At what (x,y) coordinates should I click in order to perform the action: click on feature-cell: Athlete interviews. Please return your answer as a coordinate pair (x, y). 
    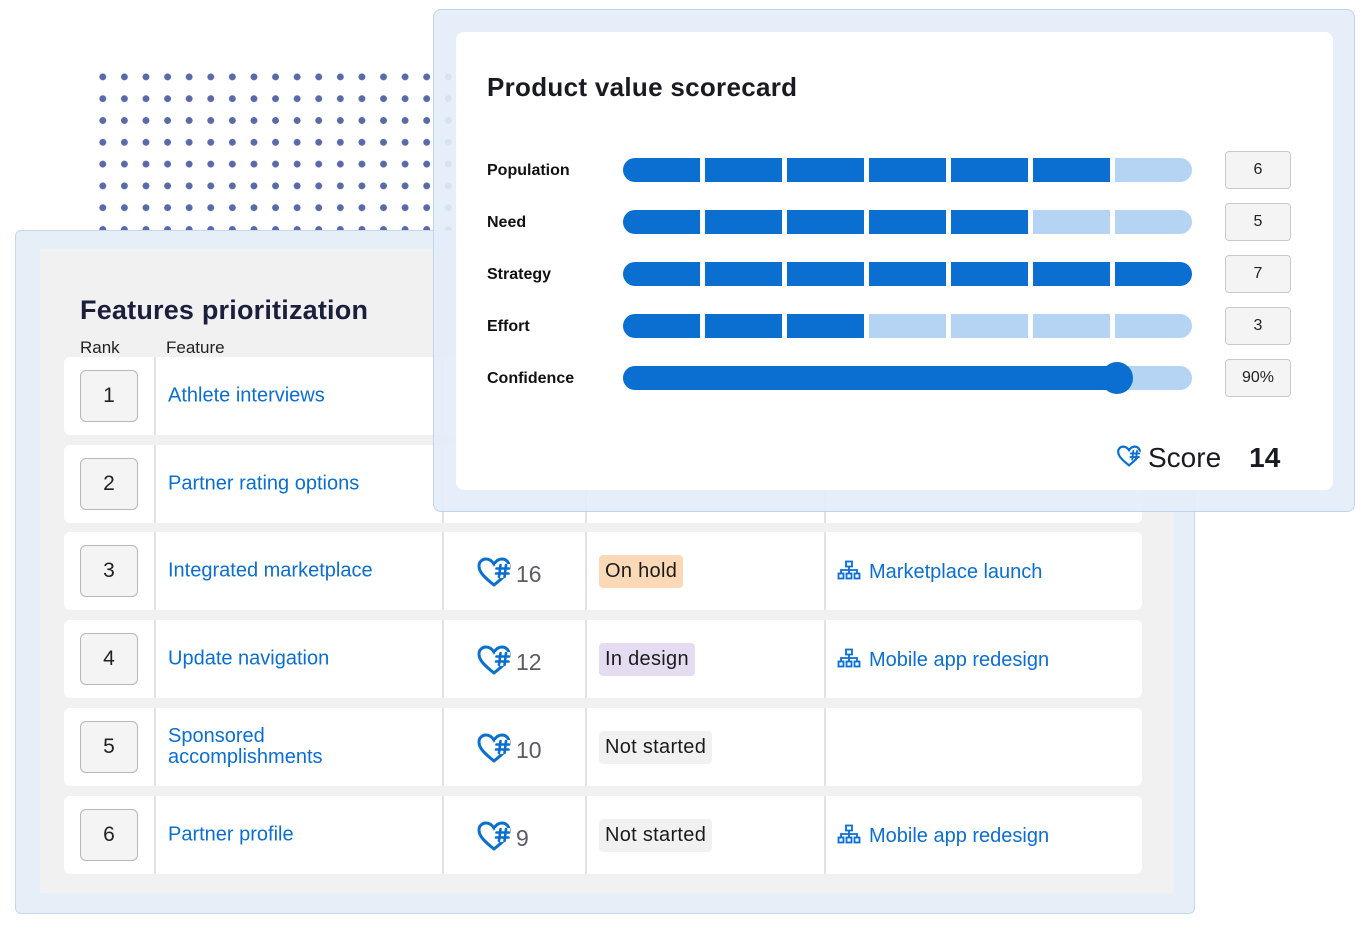
    Looking at the image, I should click on (298, 396).